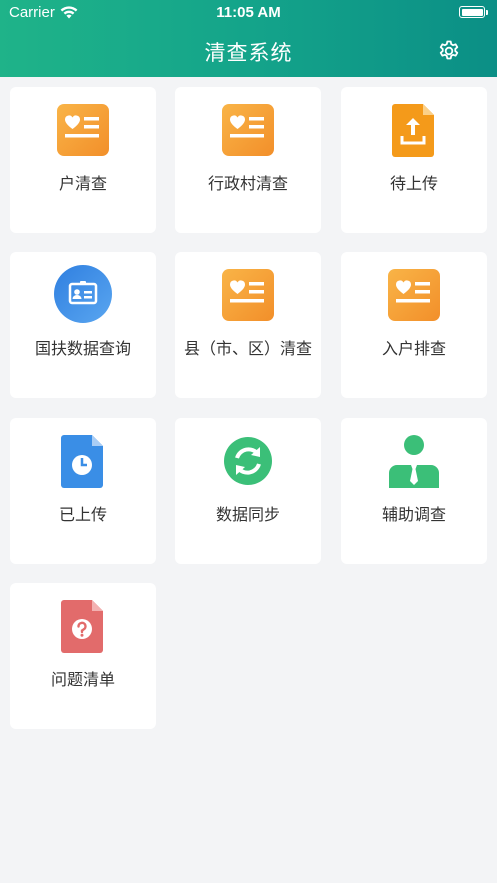 This screenshot has width=497, height=883. I want to click on status-bar: Carrier 11:05 AM, so click(248, 13).